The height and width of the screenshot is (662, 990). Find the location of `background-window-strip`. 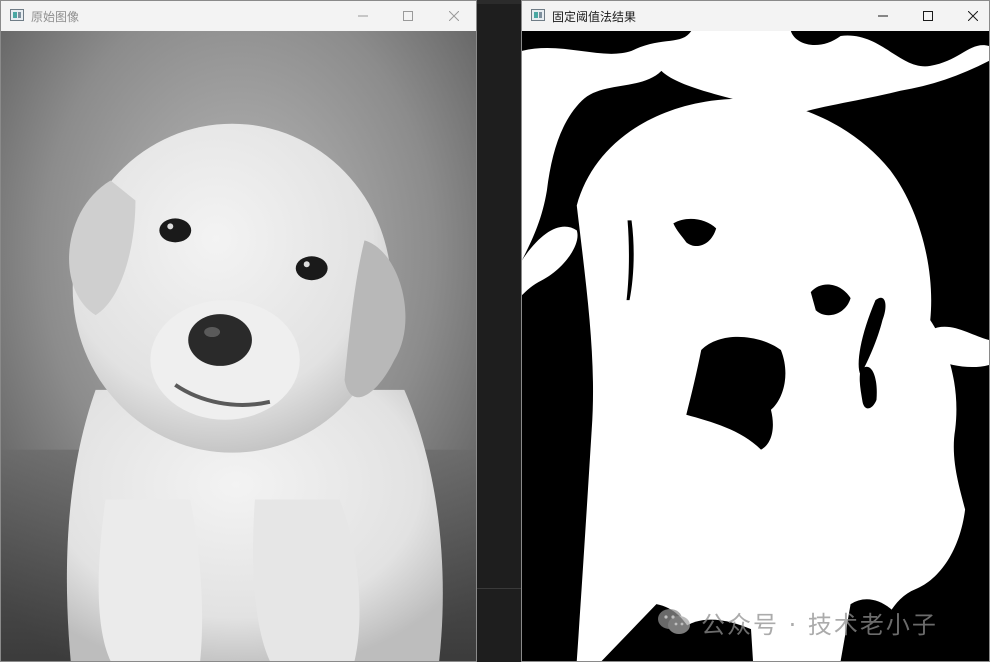

background-window-strip is located at coordinates (499, 331).